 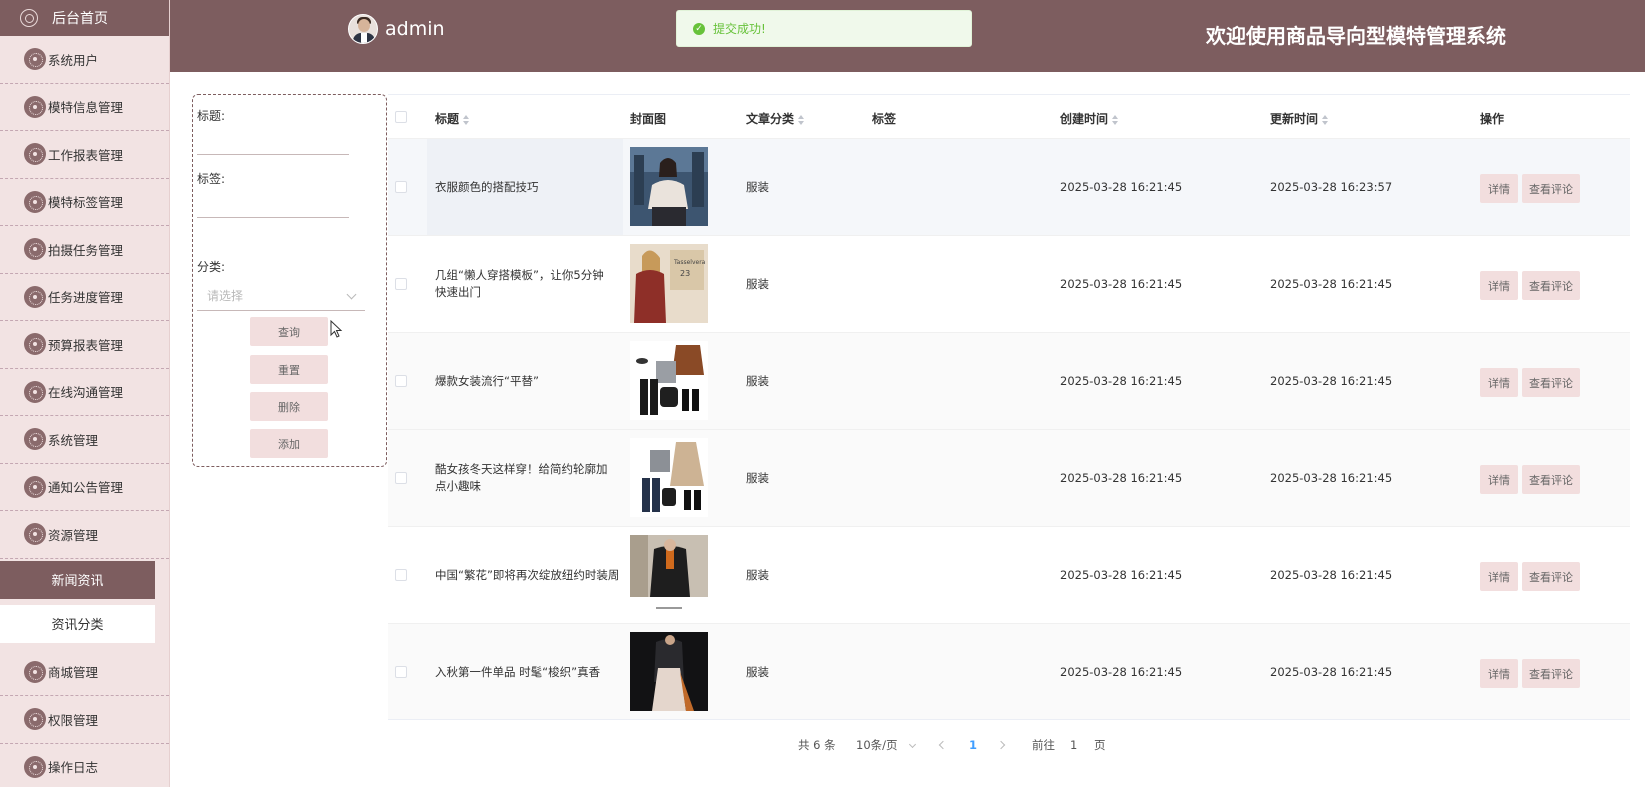 I want to click on sidebar-item-label: 权限管理, so click(x=73, y=720).